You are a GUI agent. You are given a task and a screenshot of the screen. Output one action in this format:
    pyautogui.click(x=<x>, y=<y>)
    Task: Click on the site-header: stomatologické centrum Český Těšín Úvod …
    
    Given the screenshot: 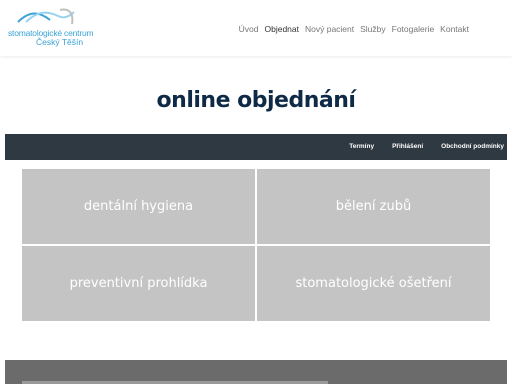 What is the action you would take?
    pyautogui.click(x=256, y=28)
    